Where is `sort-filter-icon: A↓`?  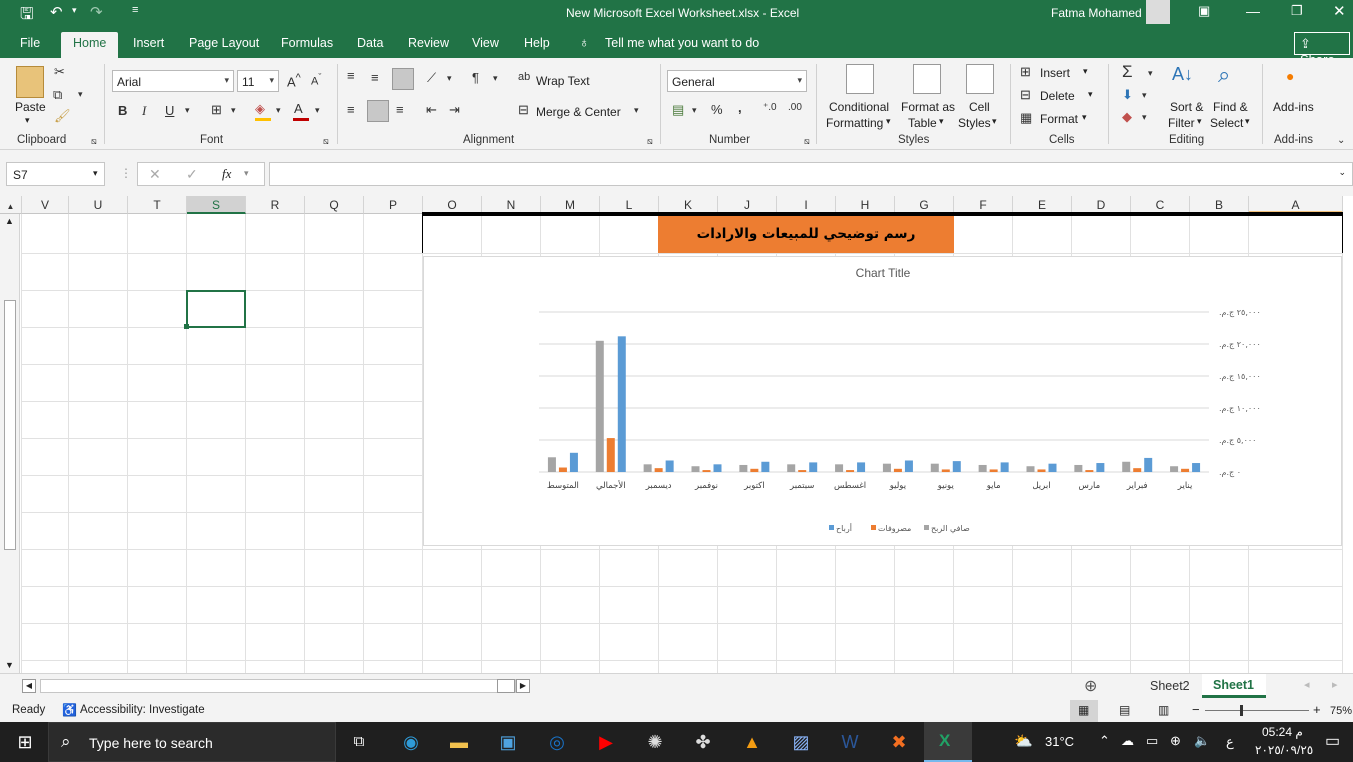 sort-filter-icon: A↓ is located at coordinates (1182, 74).